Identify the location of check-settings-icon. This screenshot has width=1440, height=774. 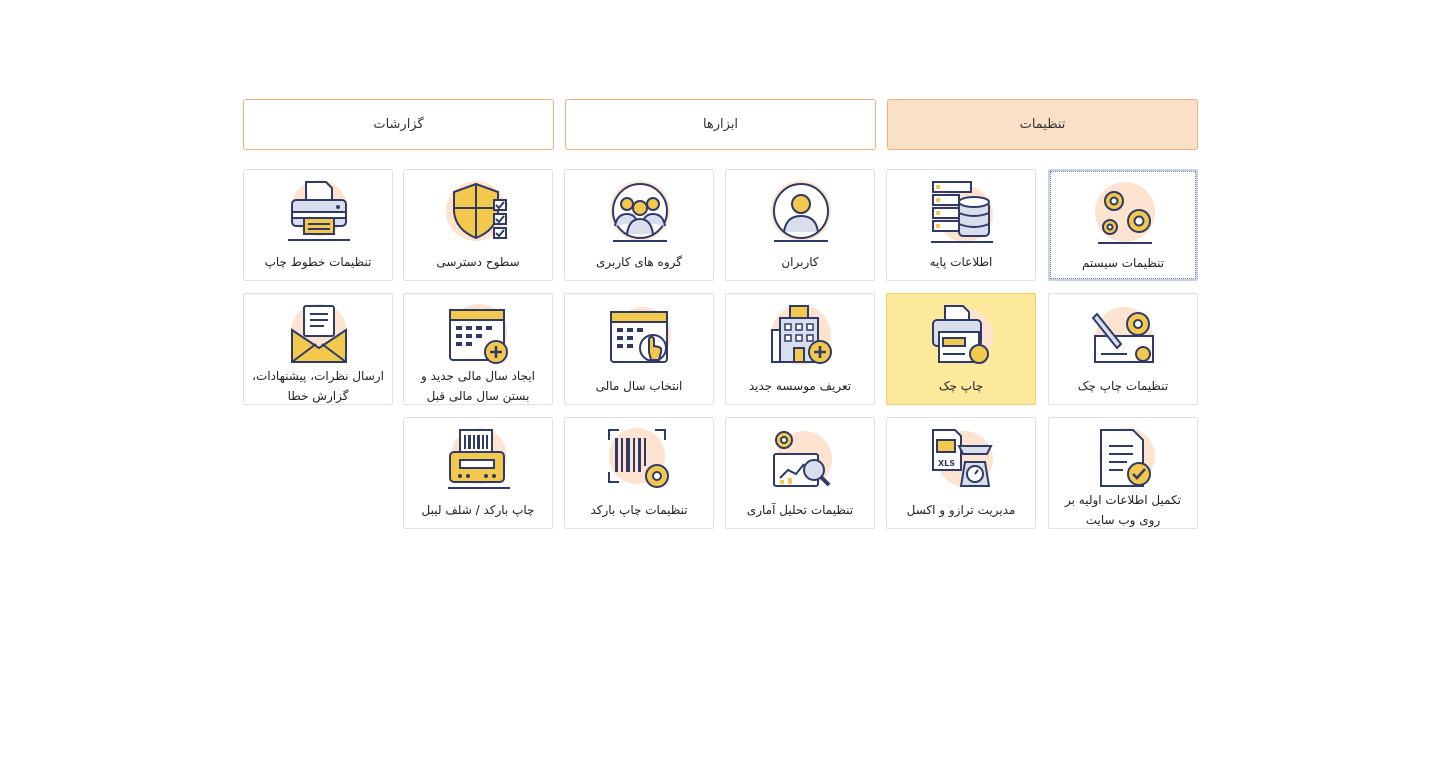
(1124, 335).